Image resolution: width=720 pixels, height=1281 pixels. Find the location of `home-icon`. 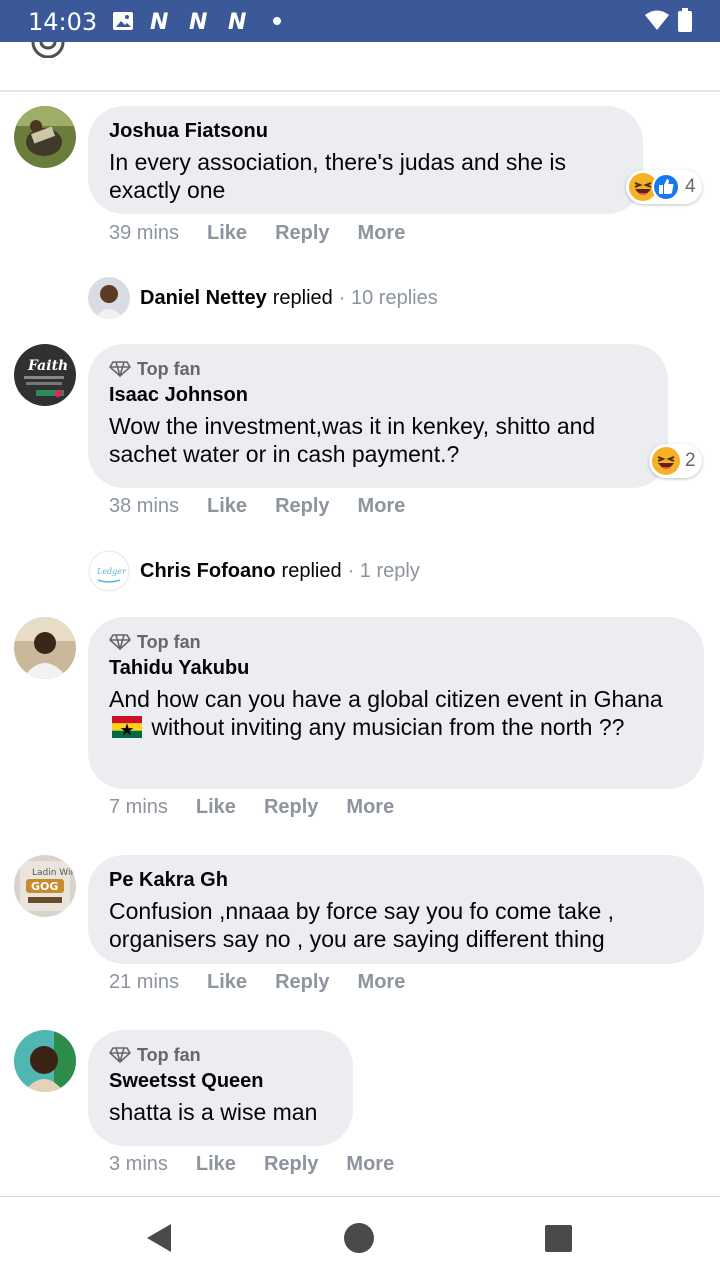

home-icon is located at coordinates (359, 1238).